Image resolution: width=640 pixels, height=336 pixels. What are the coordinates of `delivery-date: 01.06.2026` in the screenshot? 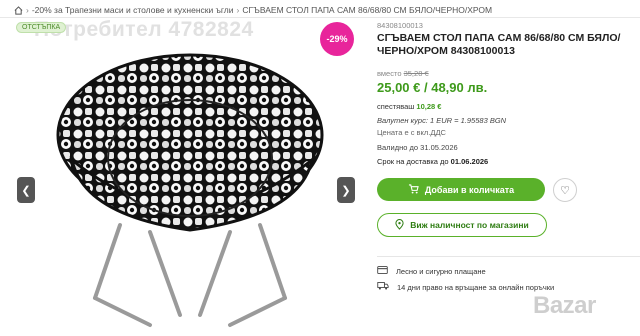 It's located at (469, 161).